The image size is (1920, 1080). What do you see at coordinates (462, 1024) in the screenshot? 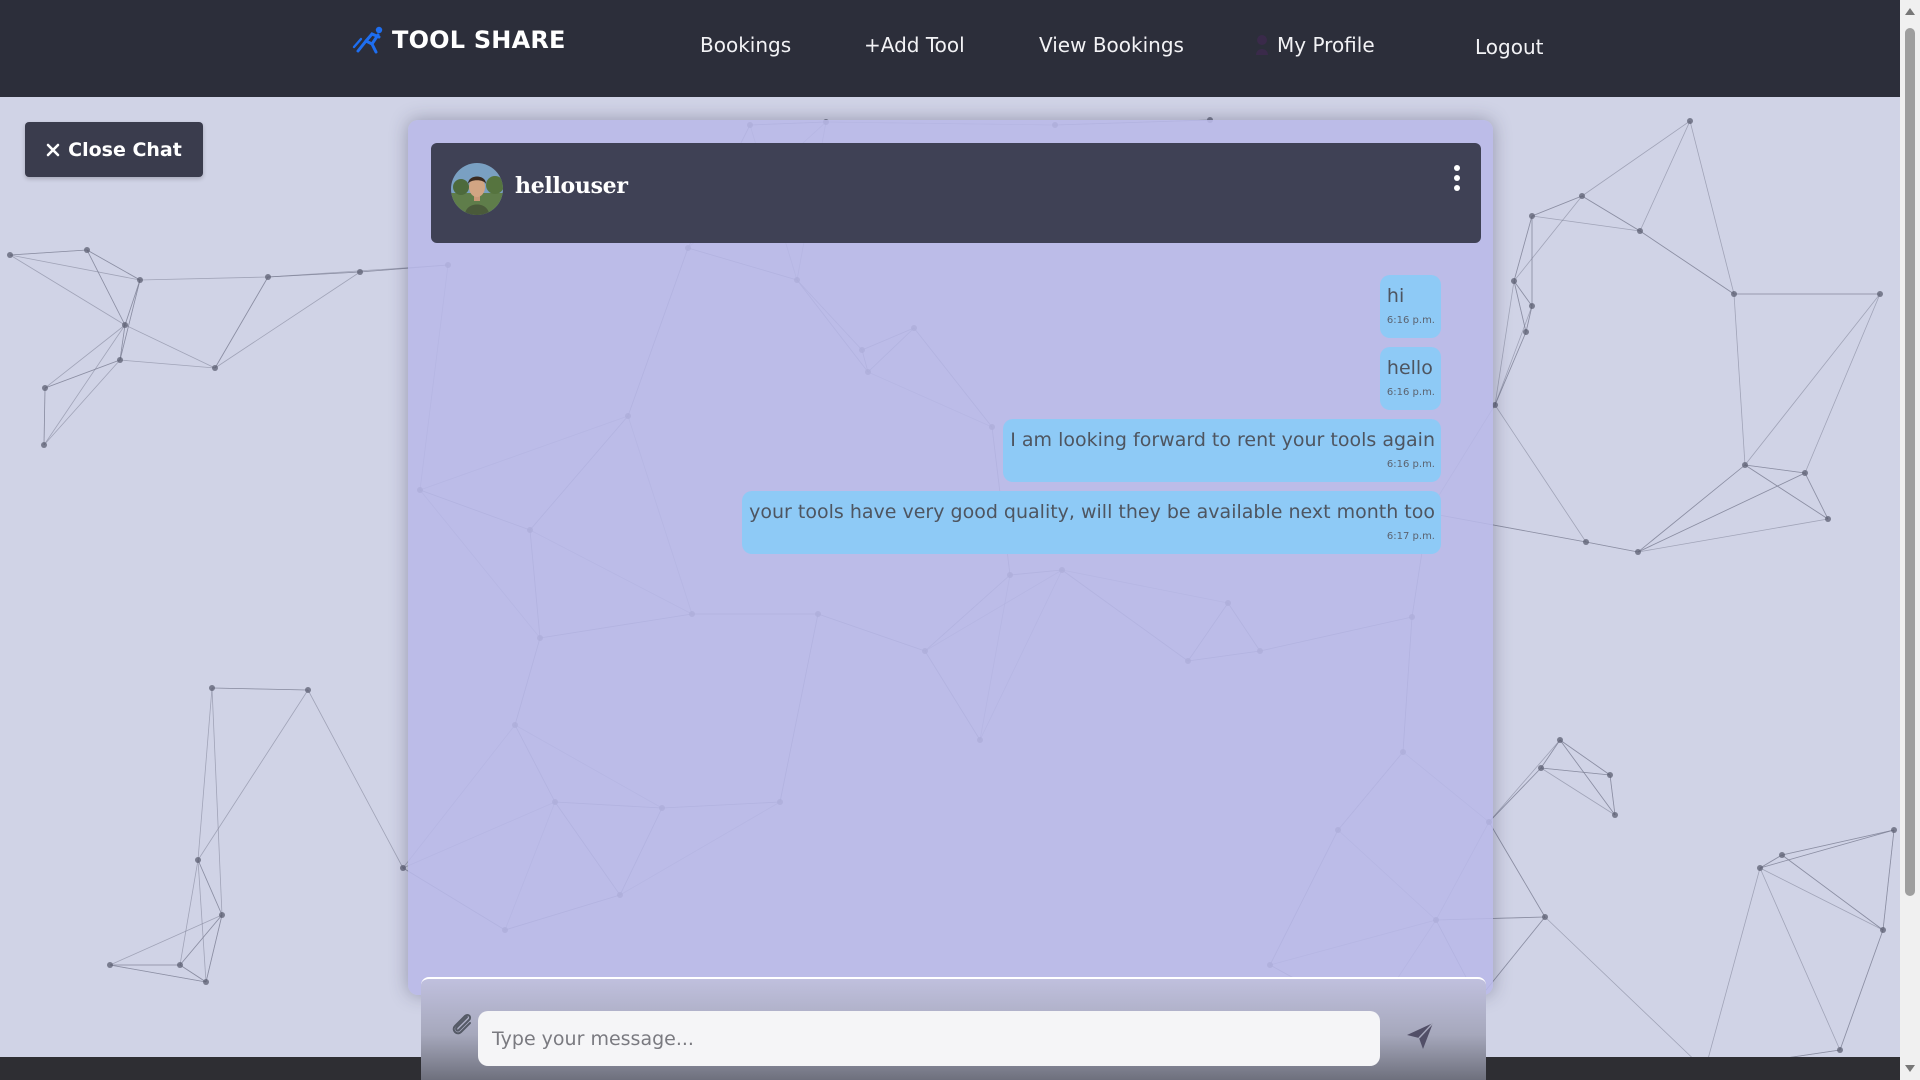
I see `paperclip-icon` at bounding box center [462, 1024].